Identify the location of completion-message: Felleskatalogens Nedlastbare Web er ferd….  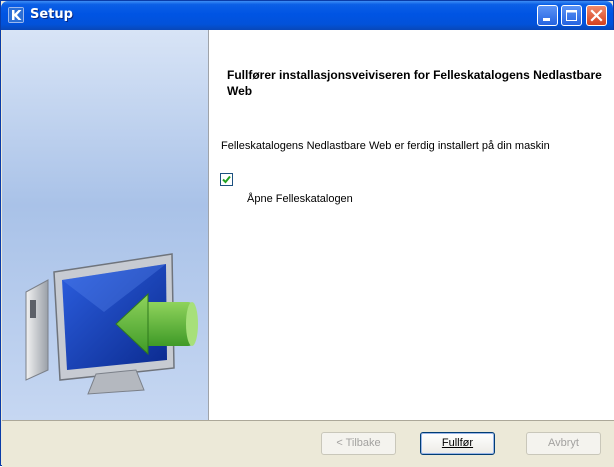
(385, 146).